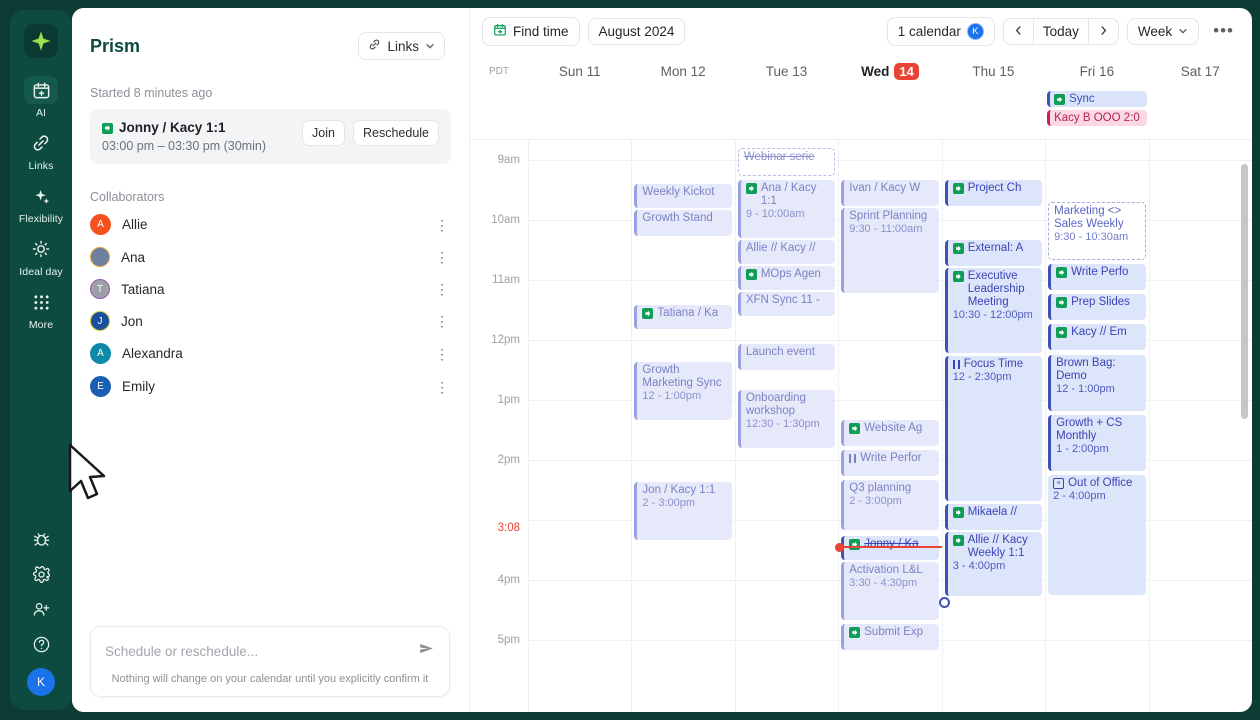  Describe the element at coordinates (940, 31) in the screenshot. I see `calendar-selector-button: 1 calendar K` at that location.